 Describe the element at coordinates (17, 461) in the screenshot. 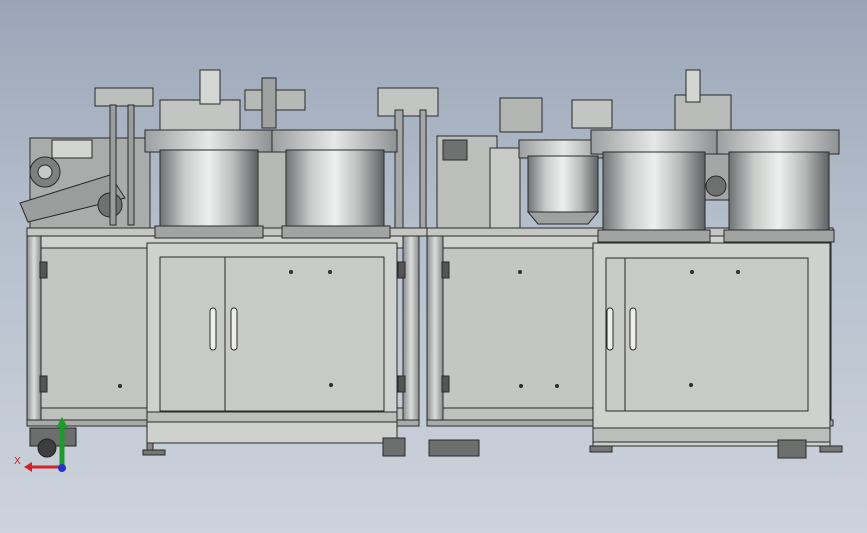

I see `x-axis-label: X` at that location.